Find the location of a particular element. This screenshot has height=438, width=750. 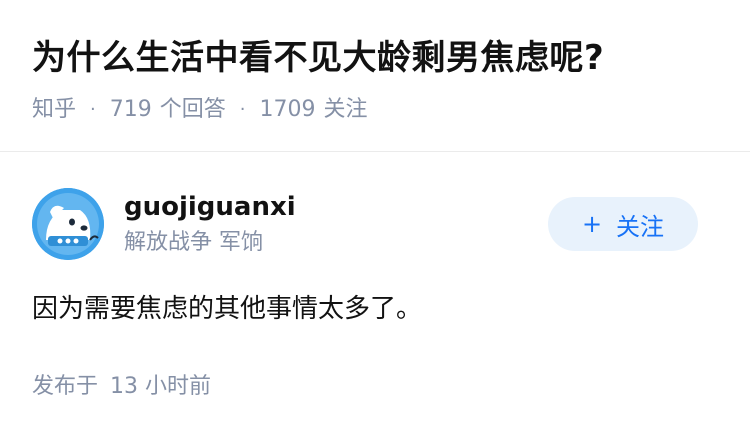

divider is located at coordinates (375, 151).